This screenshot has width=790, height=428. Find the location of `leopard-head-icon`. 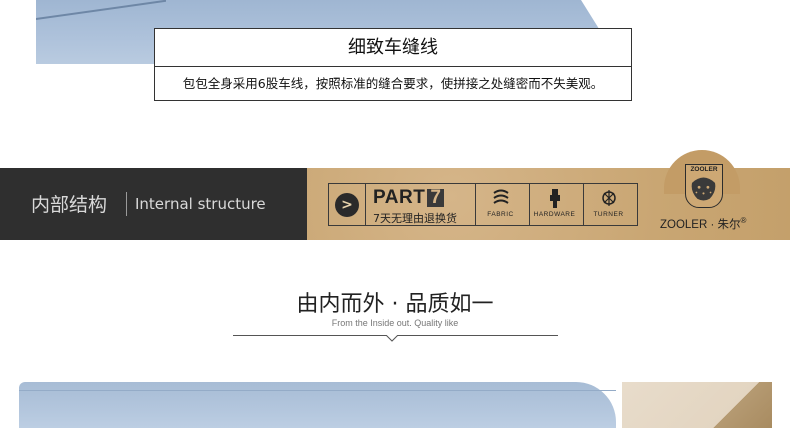

leopard-head-icon is located at coordinates (703, 189).